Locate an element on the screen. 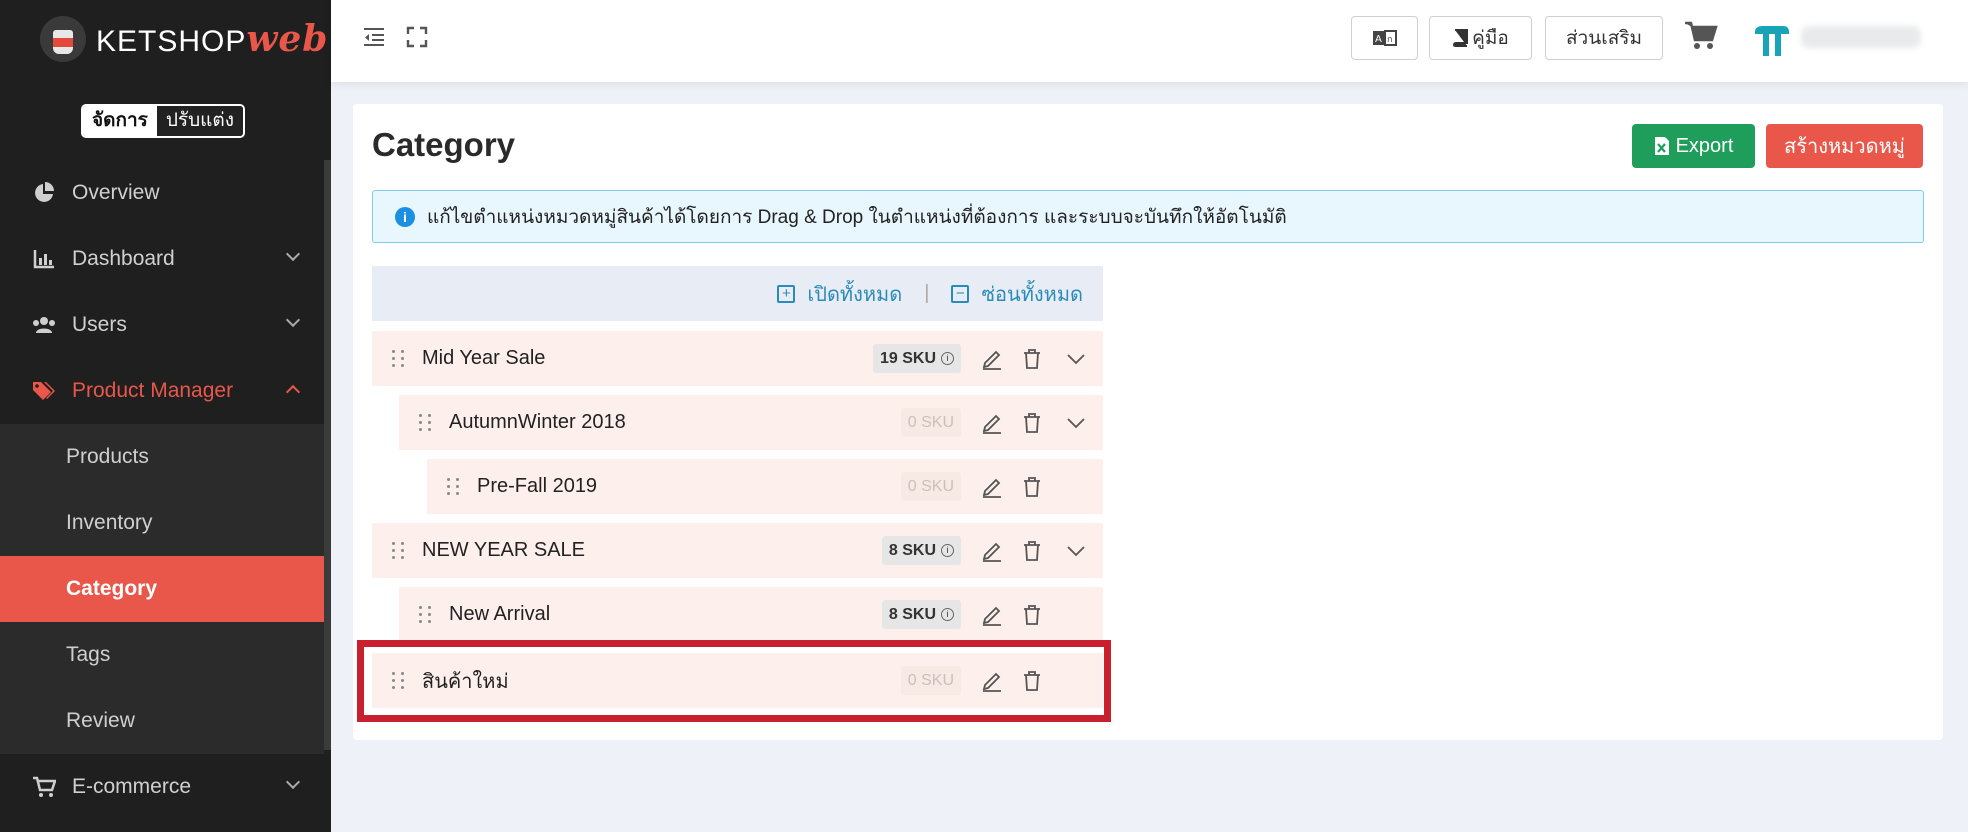 This screenshot has width=1968, height=832. export-button: Export is located at coordinates (1693, 146).